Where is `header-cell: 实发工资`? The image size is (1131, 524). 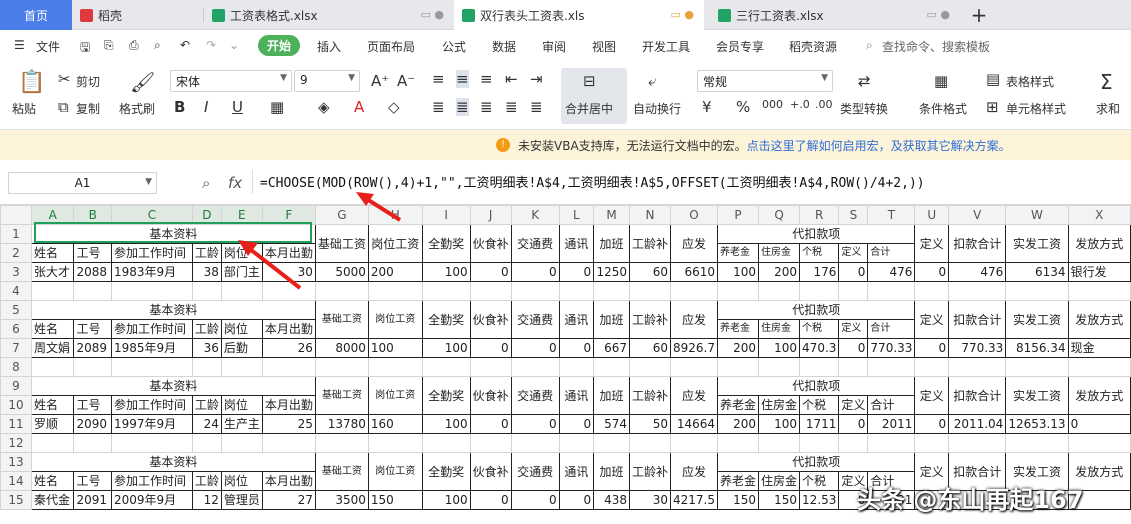 header-cell: 实发工资 is located at coordinates (1037, 395).